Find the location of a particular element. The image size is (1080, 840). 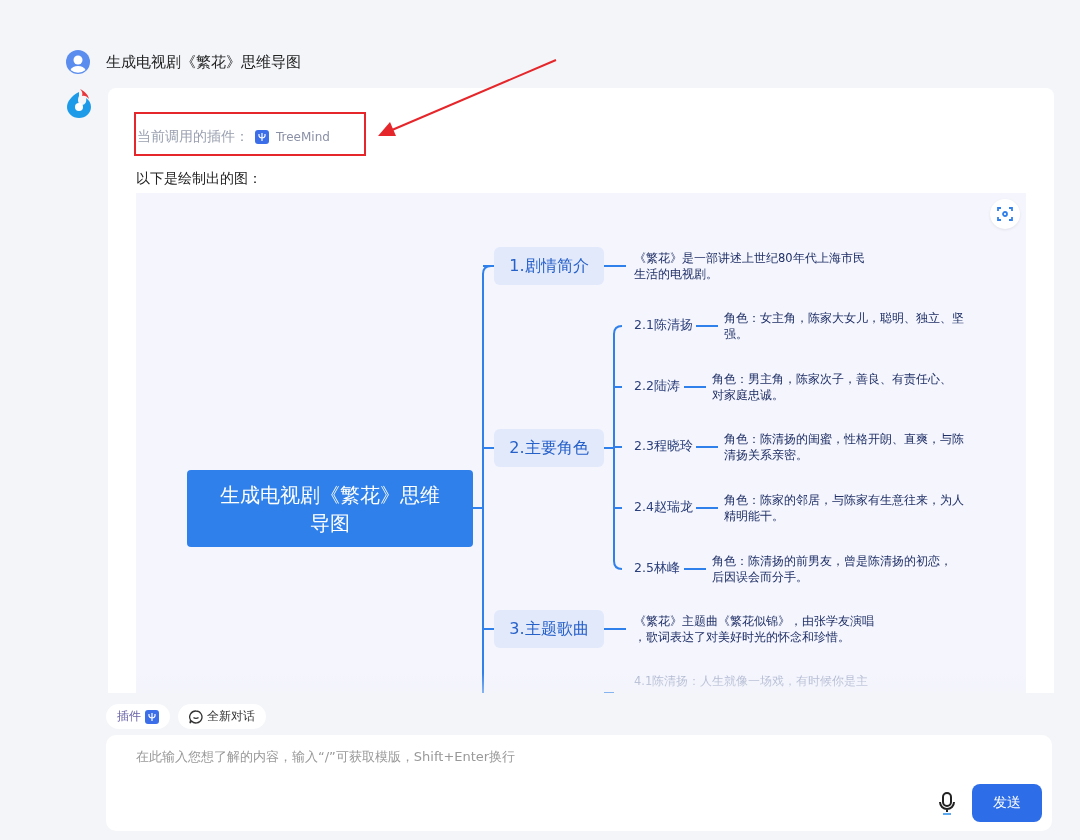

microphone-icon is located at coordinates (947, 804).